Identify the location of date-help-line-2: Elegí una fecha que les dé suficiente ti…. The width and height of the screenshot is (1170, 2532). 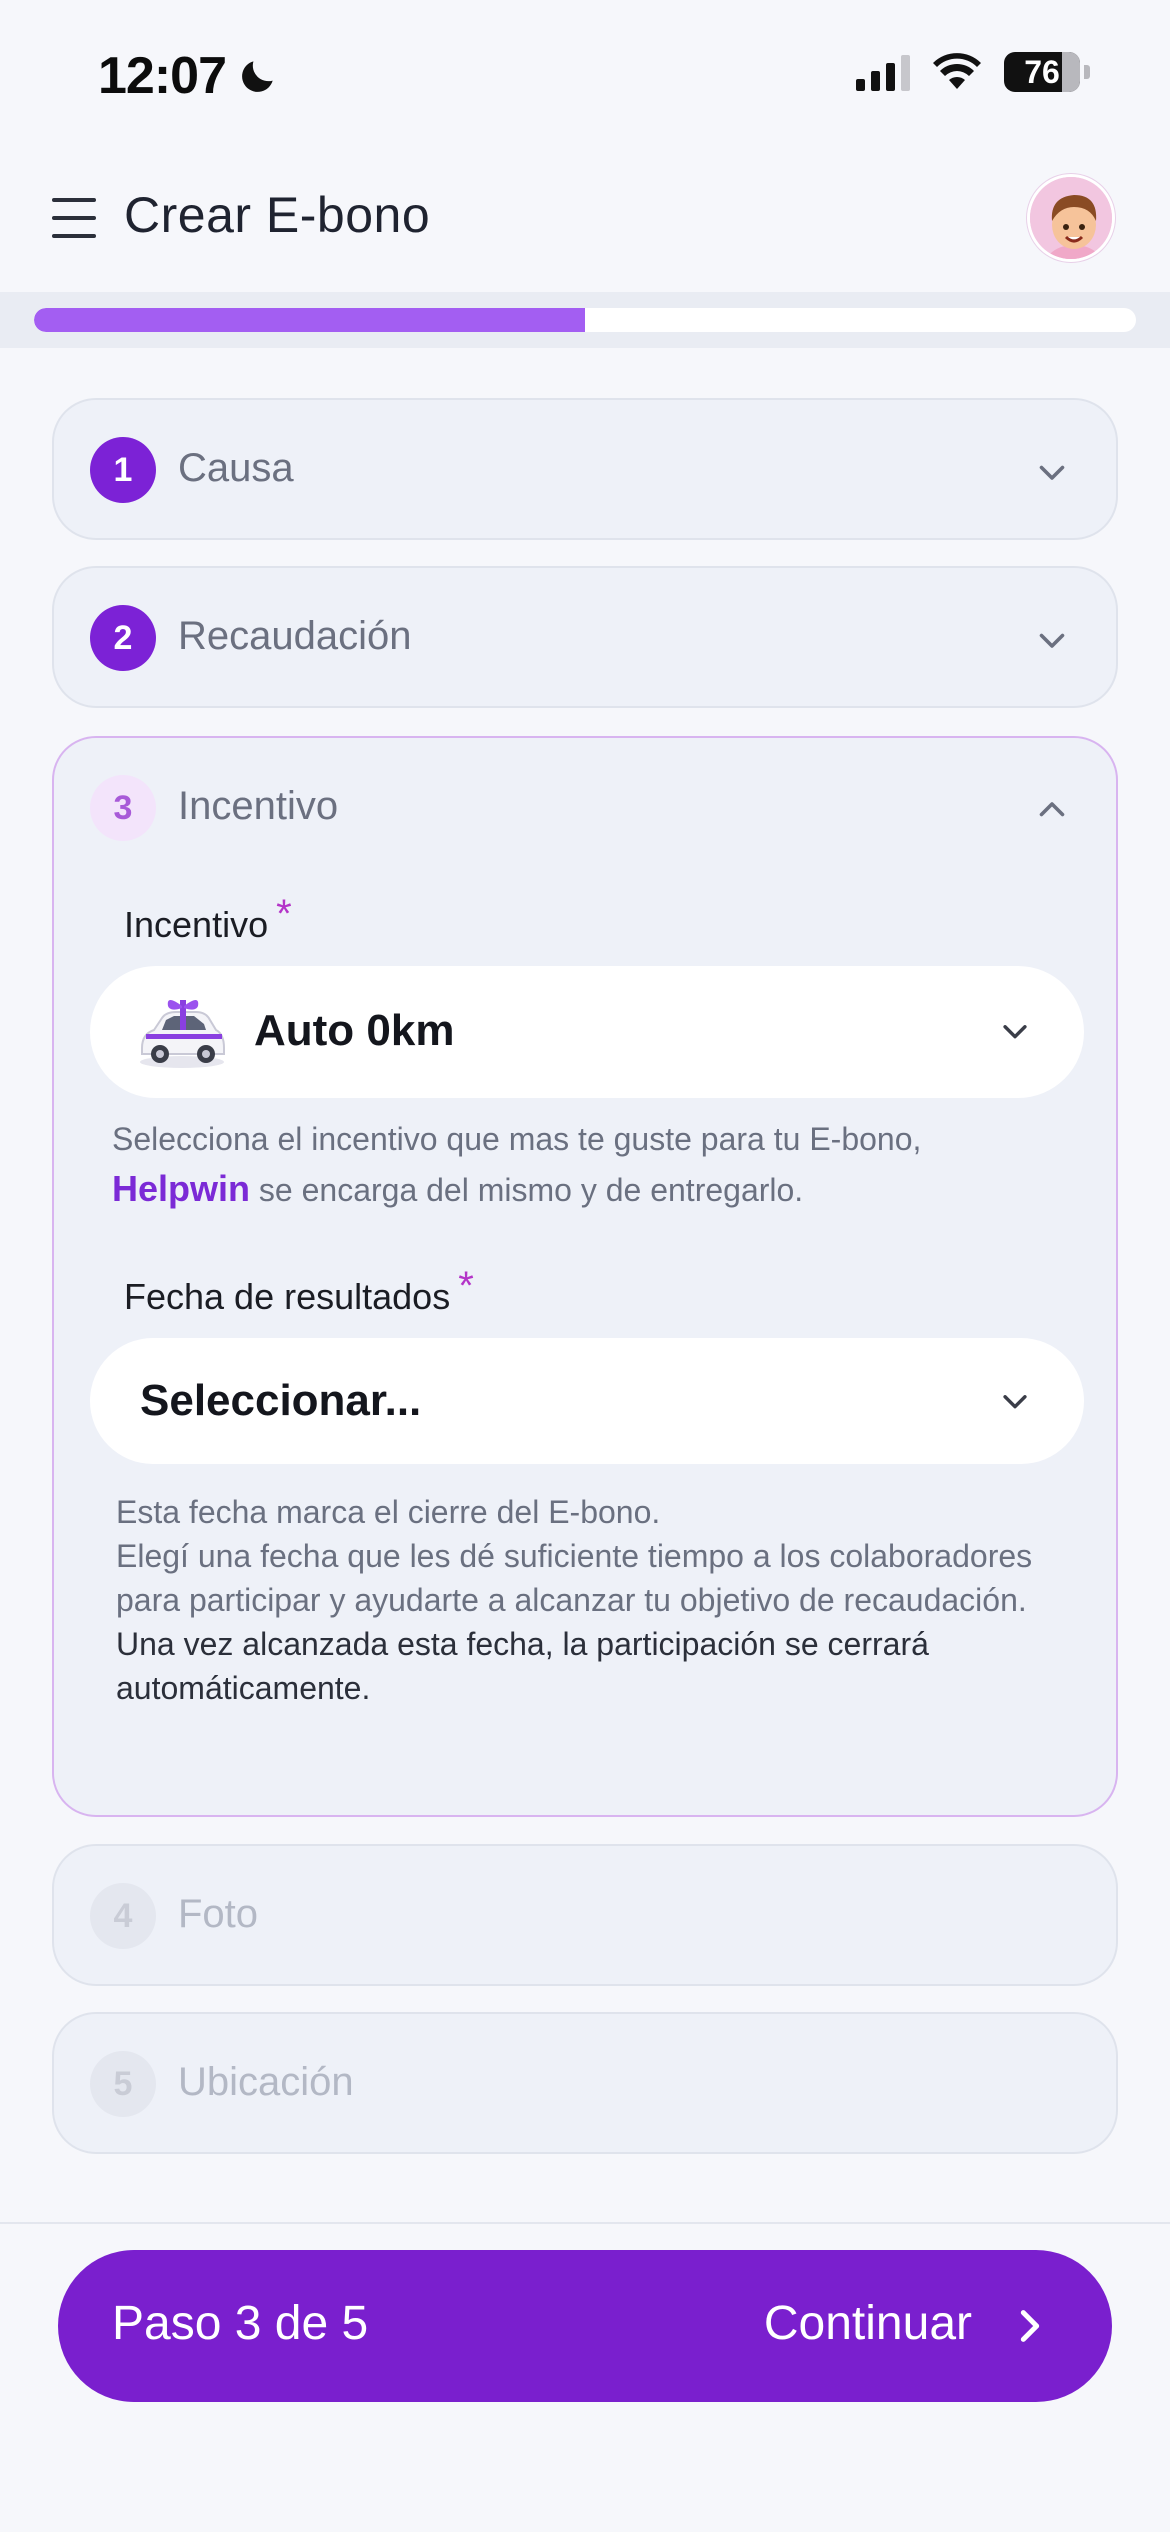
(574, 1578).